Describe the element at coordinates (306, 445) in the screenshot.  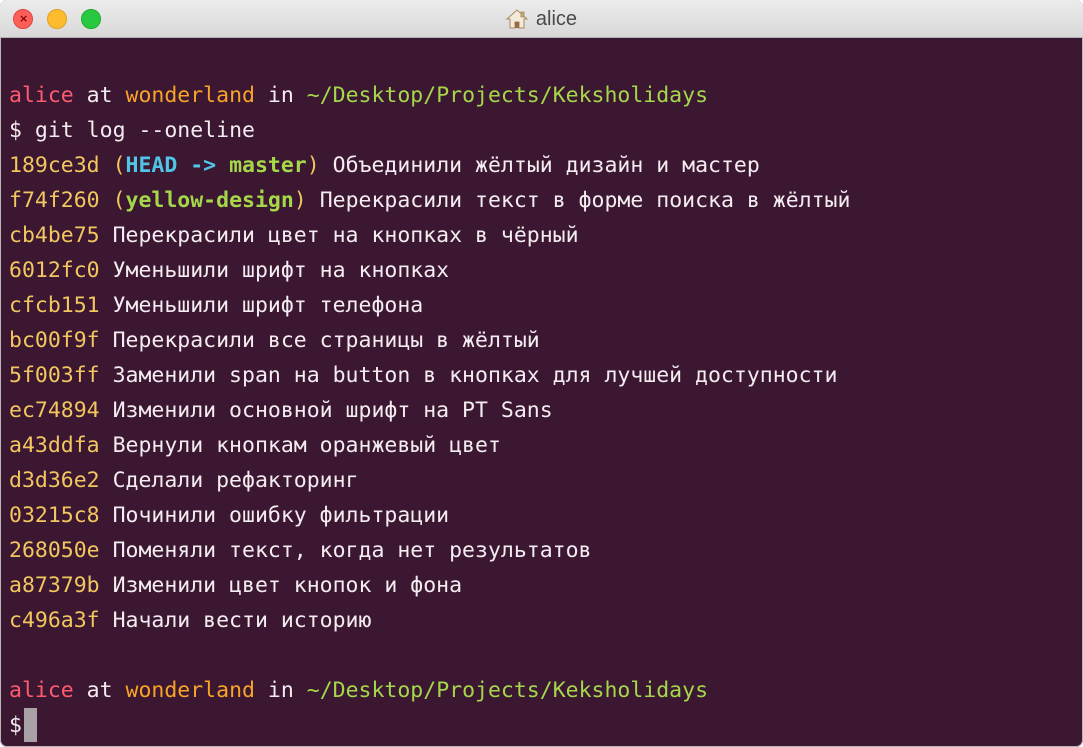
I see `commit-message: Вернули кнопкам оранжевый цвет` at that location.